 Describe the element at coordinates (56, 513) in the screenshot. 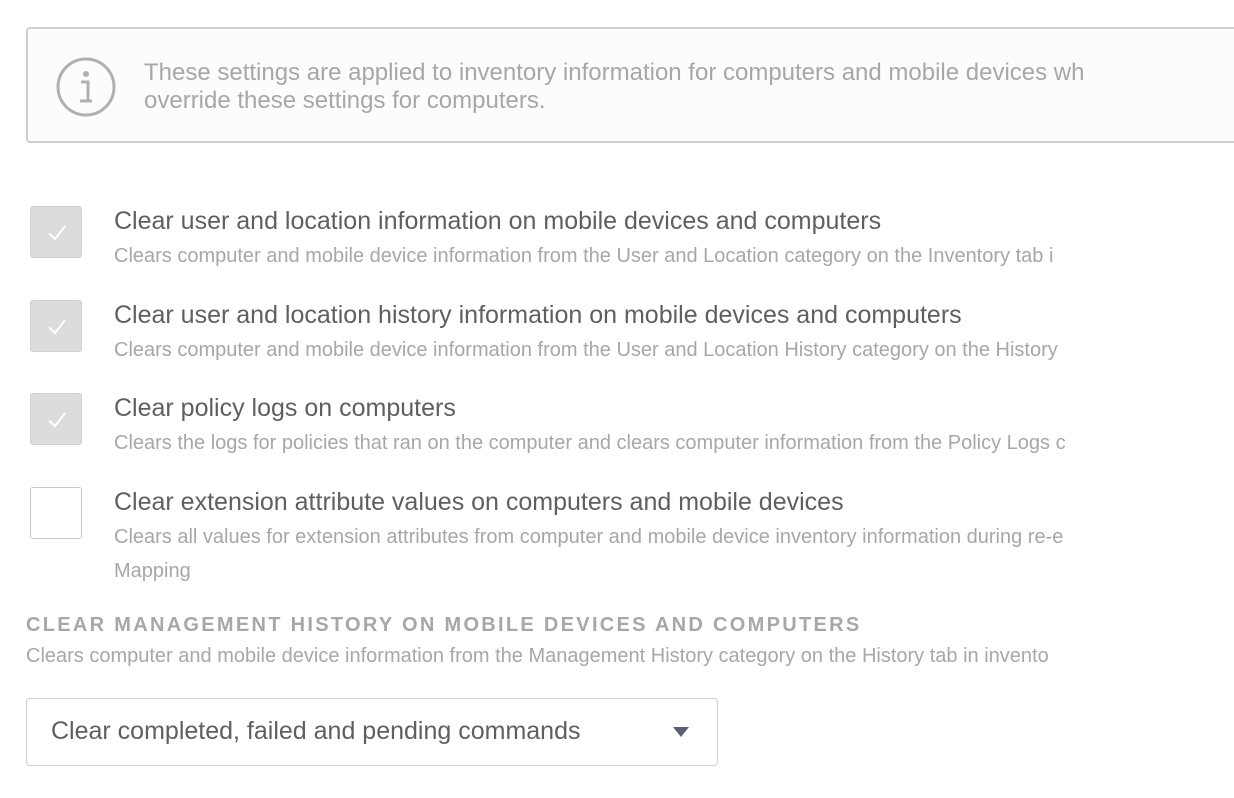

I see `checkbox-clear-extension-attributes` at that location.